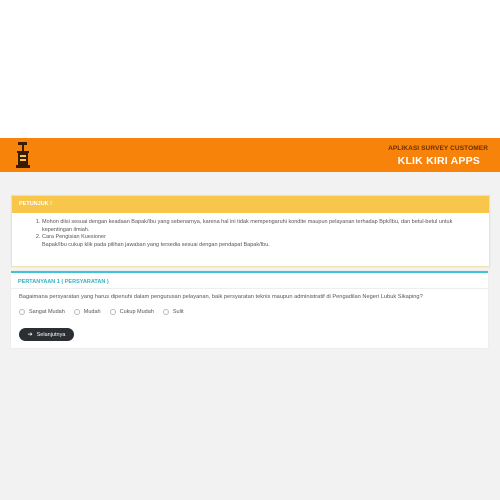 This screenshot has height=500, width=500. I want to click on instruction-item-2-label: Cara Pengisian Kuesioner, so click(74, 237).